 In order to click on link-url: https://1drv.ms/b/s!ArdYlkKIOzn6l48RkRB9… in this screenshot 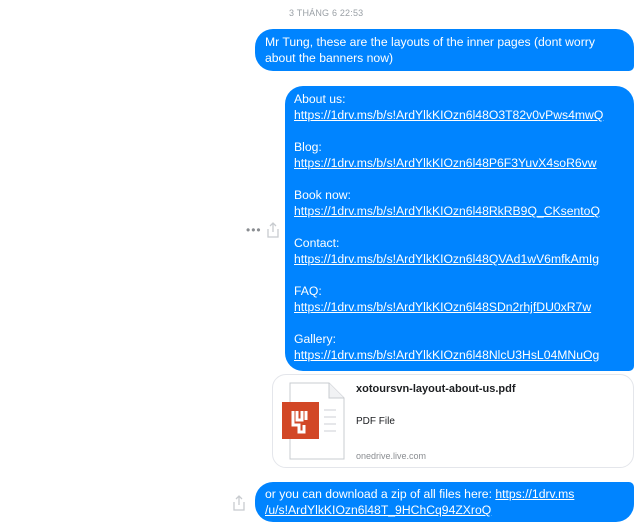, I will do `click(459, 211)`.